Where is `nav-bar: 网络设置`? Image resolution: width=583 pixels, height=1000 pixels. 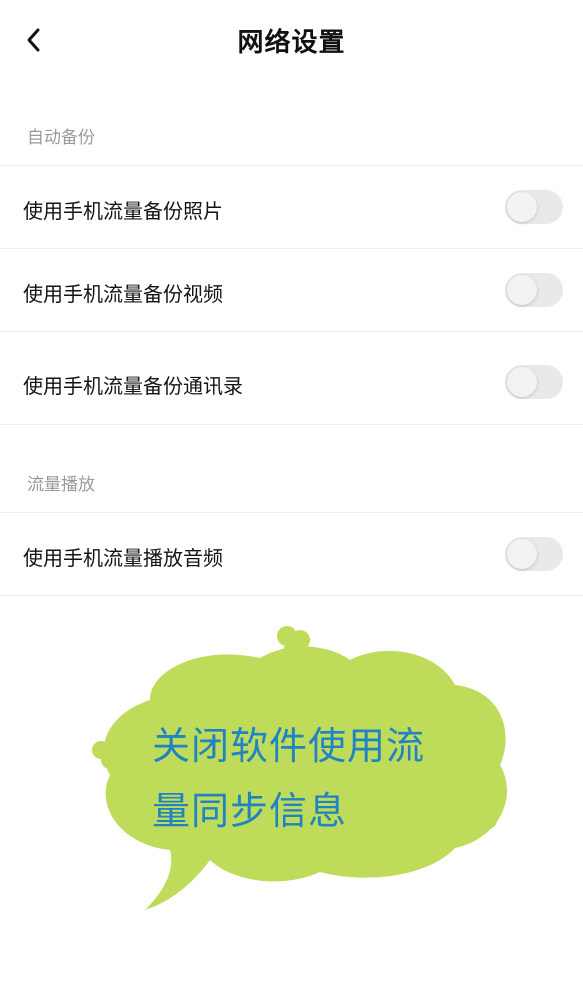
nav-bar: 网络设置 is located at coordinates (291, 40).